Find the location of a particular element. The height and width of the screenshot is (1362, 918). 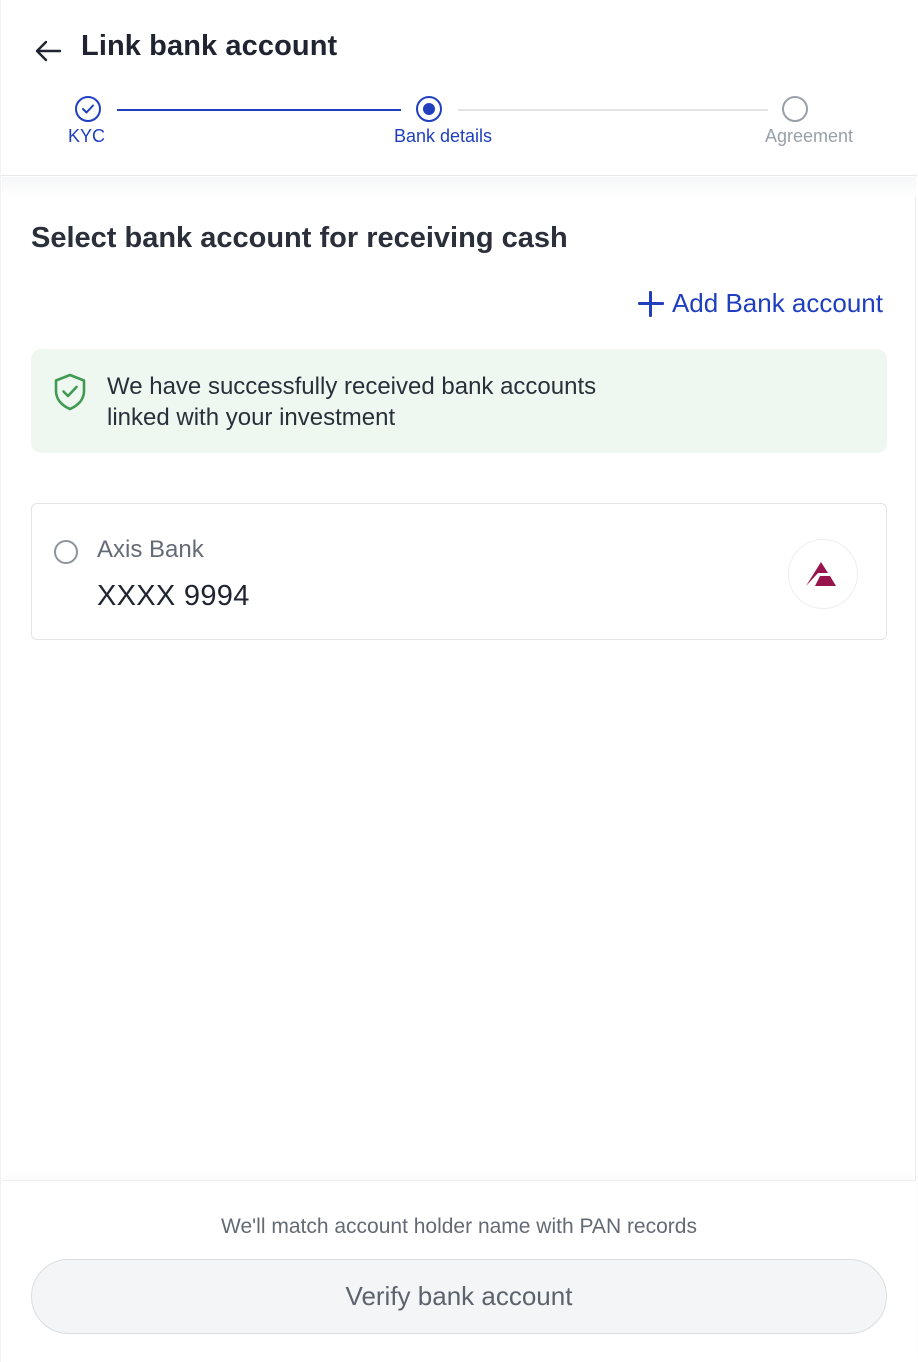

step-kyc-check-icon is located at coordinates (88, 109).